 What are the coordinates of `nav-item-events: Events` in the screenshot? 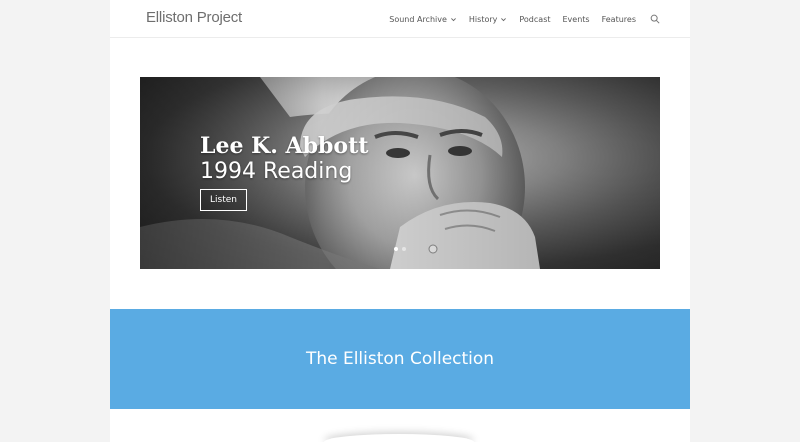 It's located at (576, 19).